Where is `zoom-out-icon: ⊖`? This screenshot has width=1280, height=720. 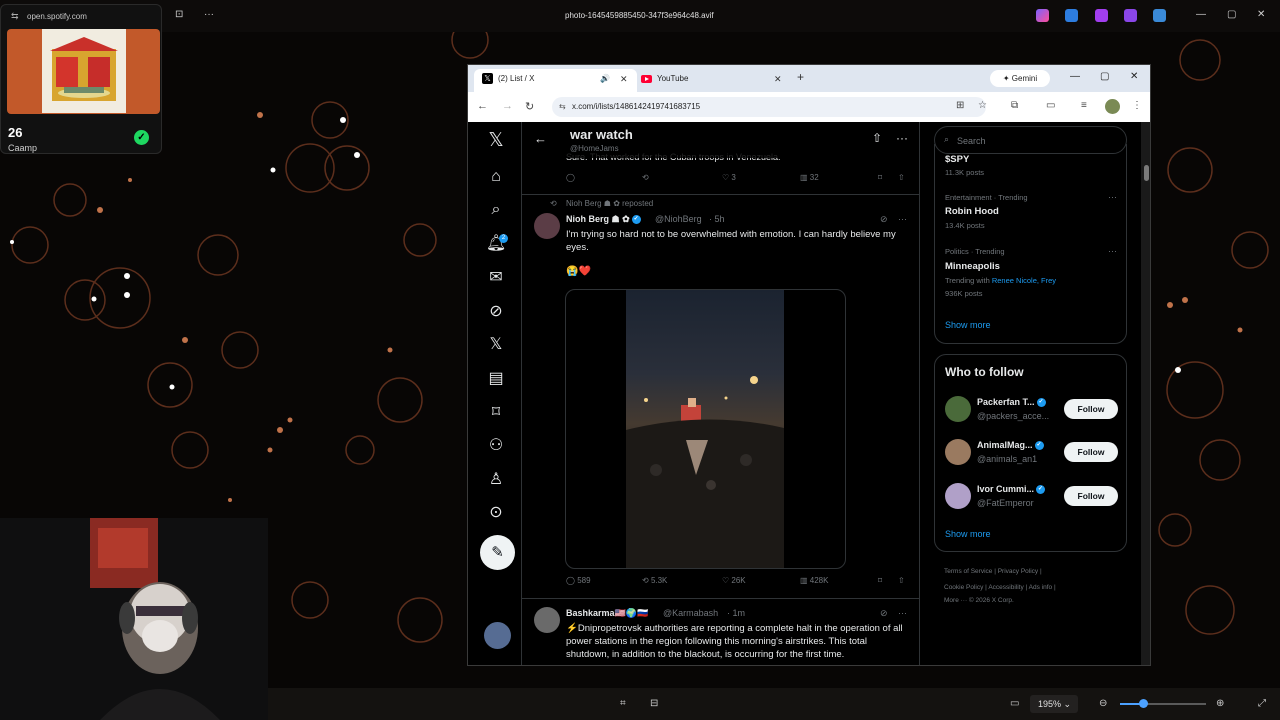 zoom-out-icon: ⊖ is located at coordinates (1103, 703).